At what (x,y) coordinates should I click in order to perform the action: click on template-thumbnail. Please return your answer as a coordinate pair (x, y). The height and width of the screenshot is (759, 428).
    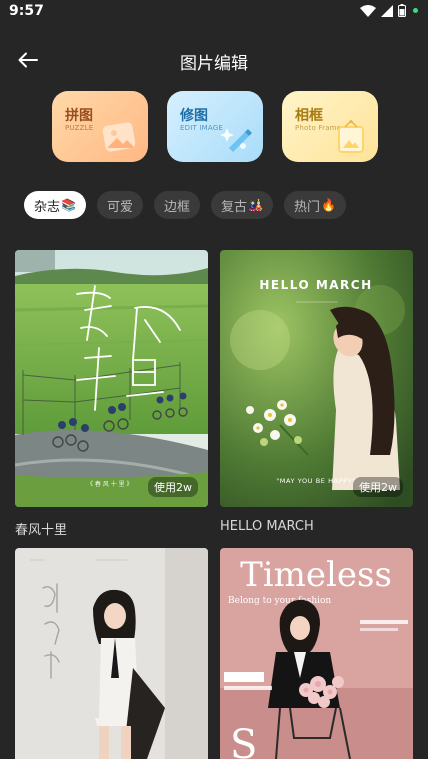
    Looking at the image, I should click on (111, 653).